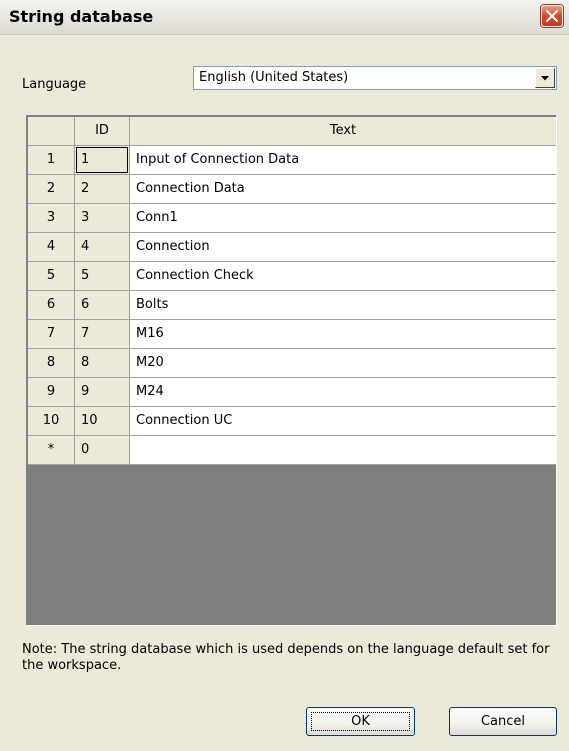 The image size is (569, 751). Describe the element at coordinates (343, 421) in the screenshot. I see `text-cell: Connection UC` at that location.